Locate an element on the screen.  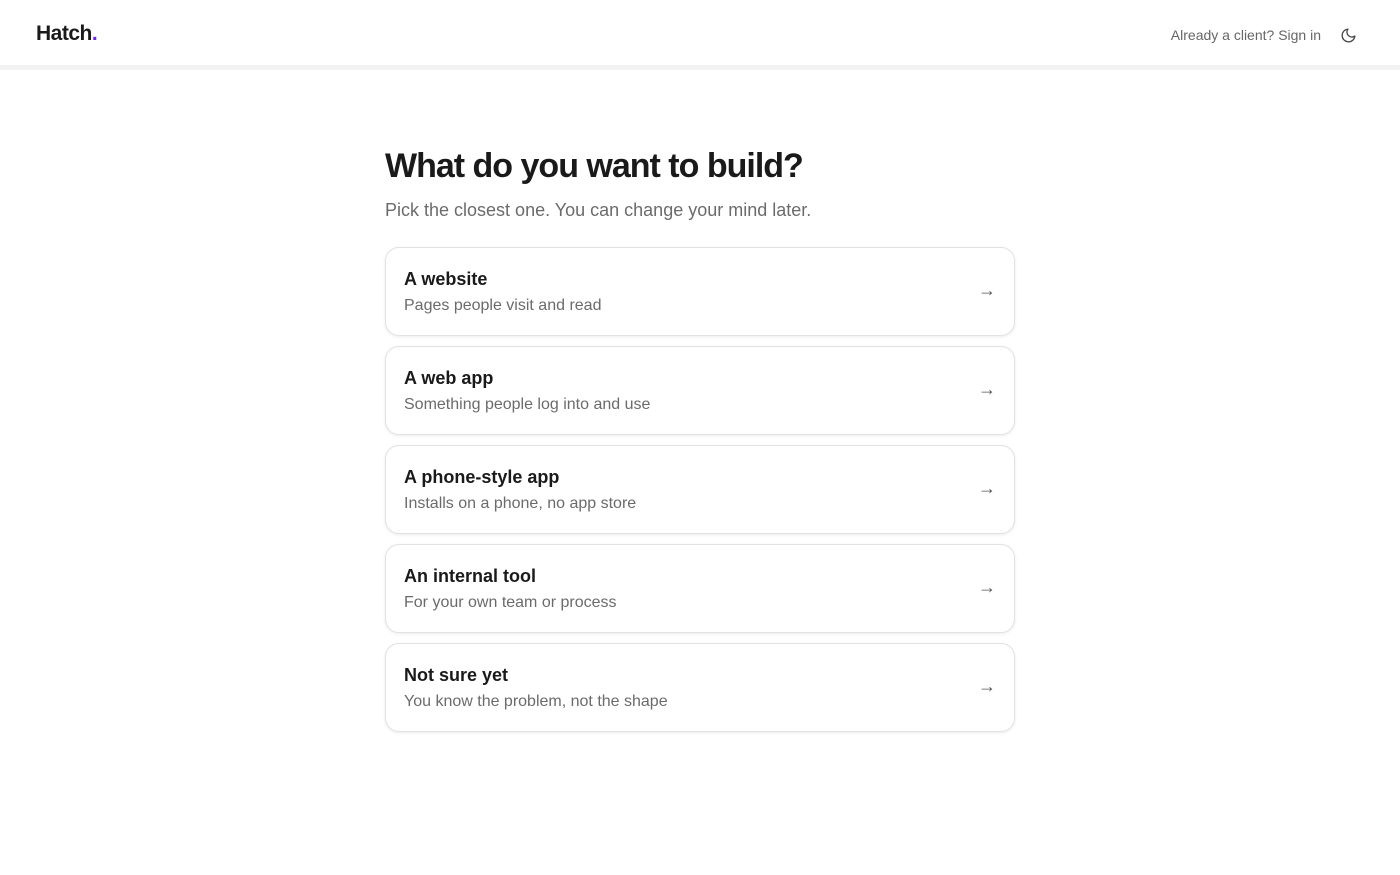
option-description: For your own team or process is located at coordinates (510, 602).